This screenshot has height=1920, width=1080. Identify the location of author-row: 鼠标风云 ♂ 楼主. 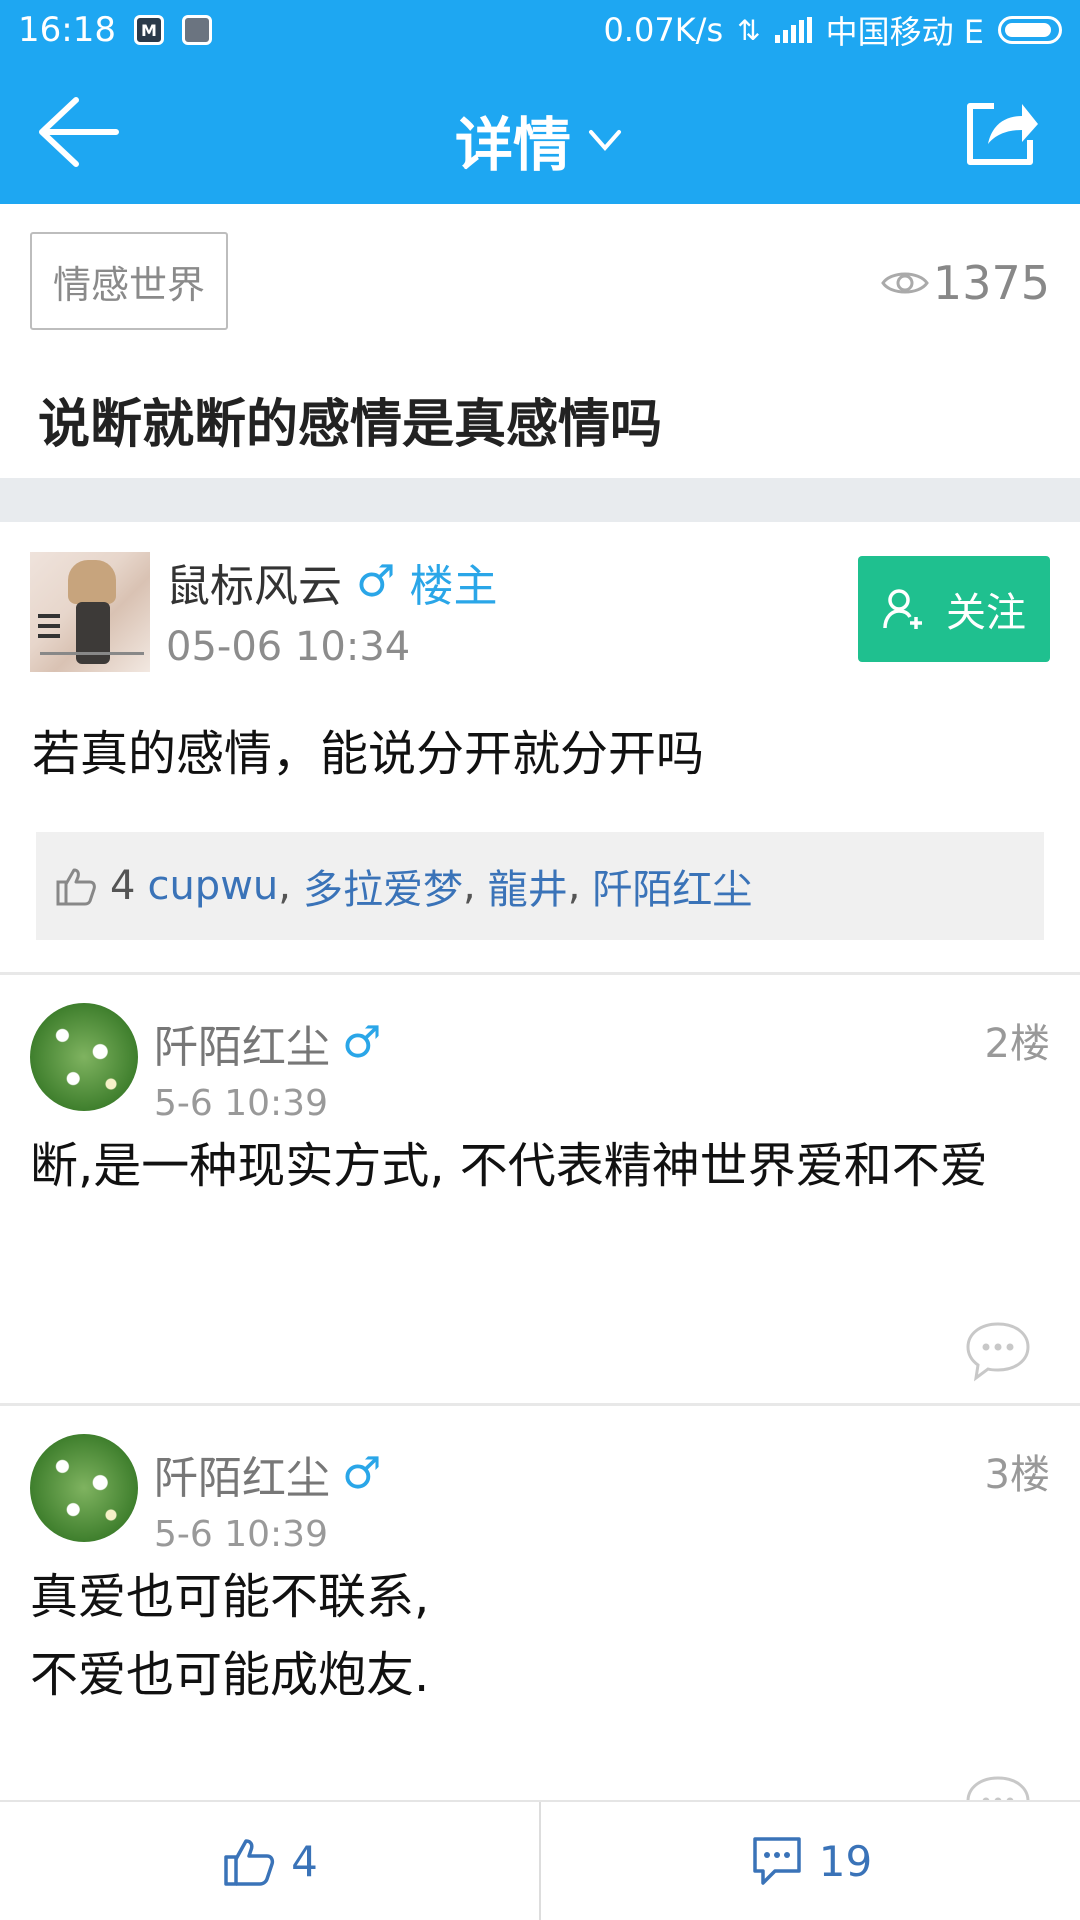
(331, 582).